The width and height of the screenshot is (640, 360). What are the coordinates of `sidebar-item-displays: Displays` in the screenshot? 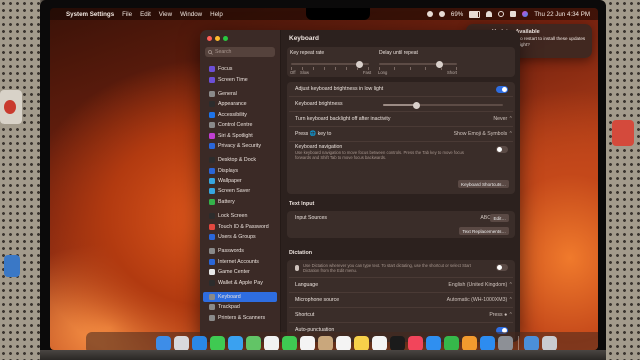 It's located at (240, 171).